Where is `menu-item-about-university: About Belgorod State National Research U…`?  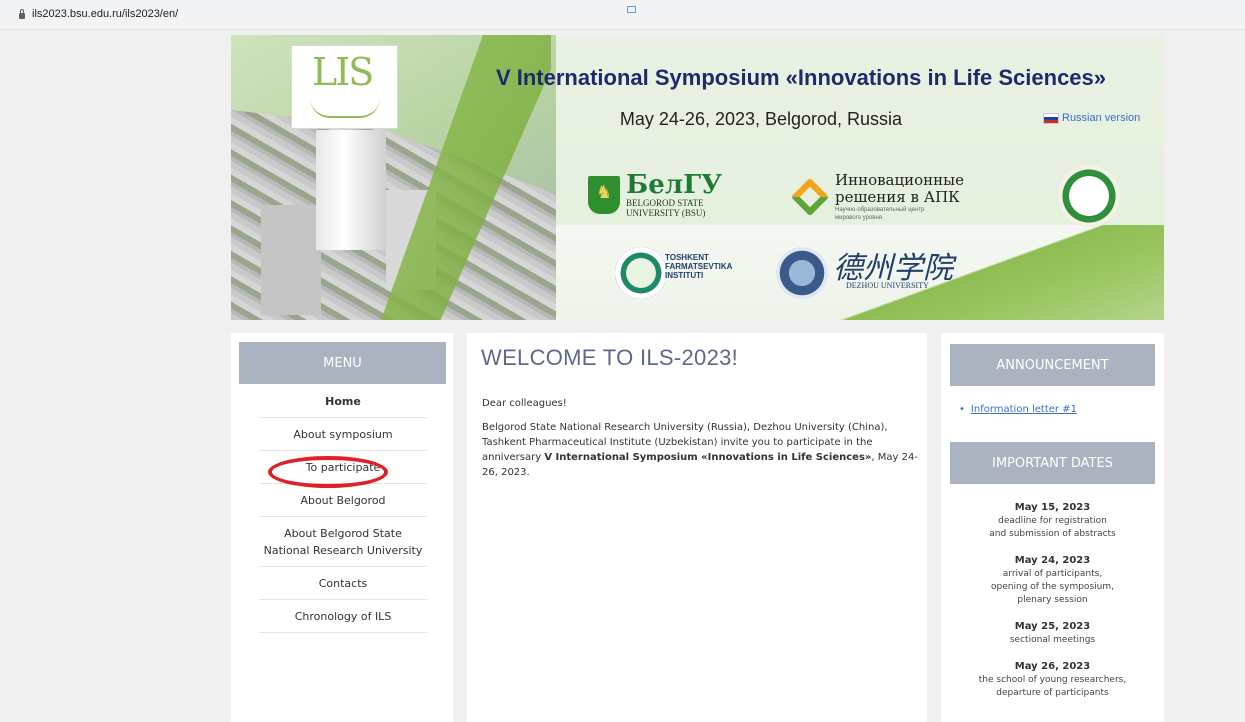
menu-item-about-university: About Belgorod State National Research U… is located at coordinates (343, 542).